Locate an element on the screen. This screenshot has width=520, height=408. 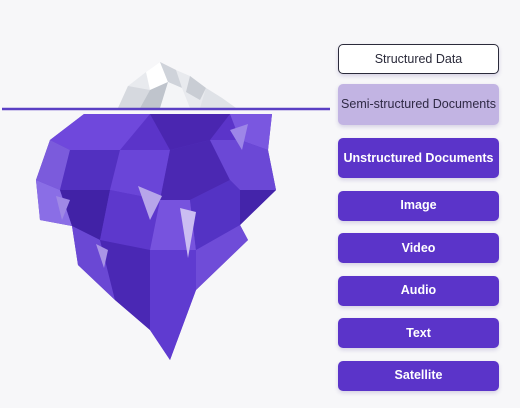
label-satellite: Satellite is located at coordinates (418, 375).